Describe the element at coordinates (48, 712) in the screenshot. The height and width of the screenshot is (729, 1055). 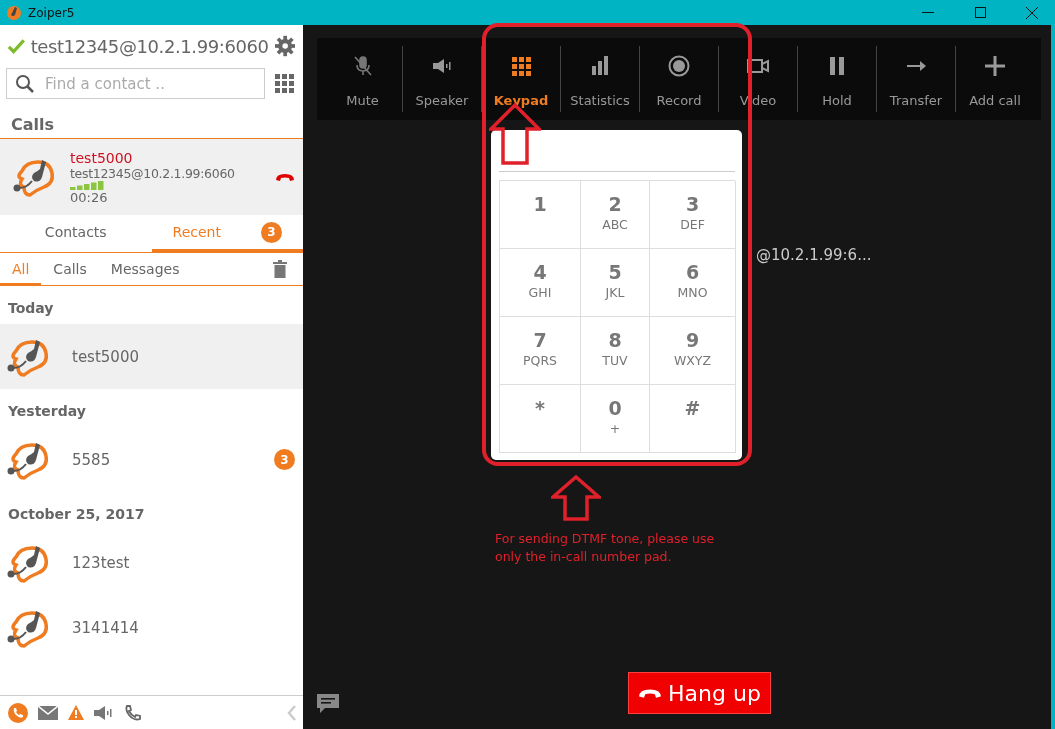
I see `envelope-icon` at that location.